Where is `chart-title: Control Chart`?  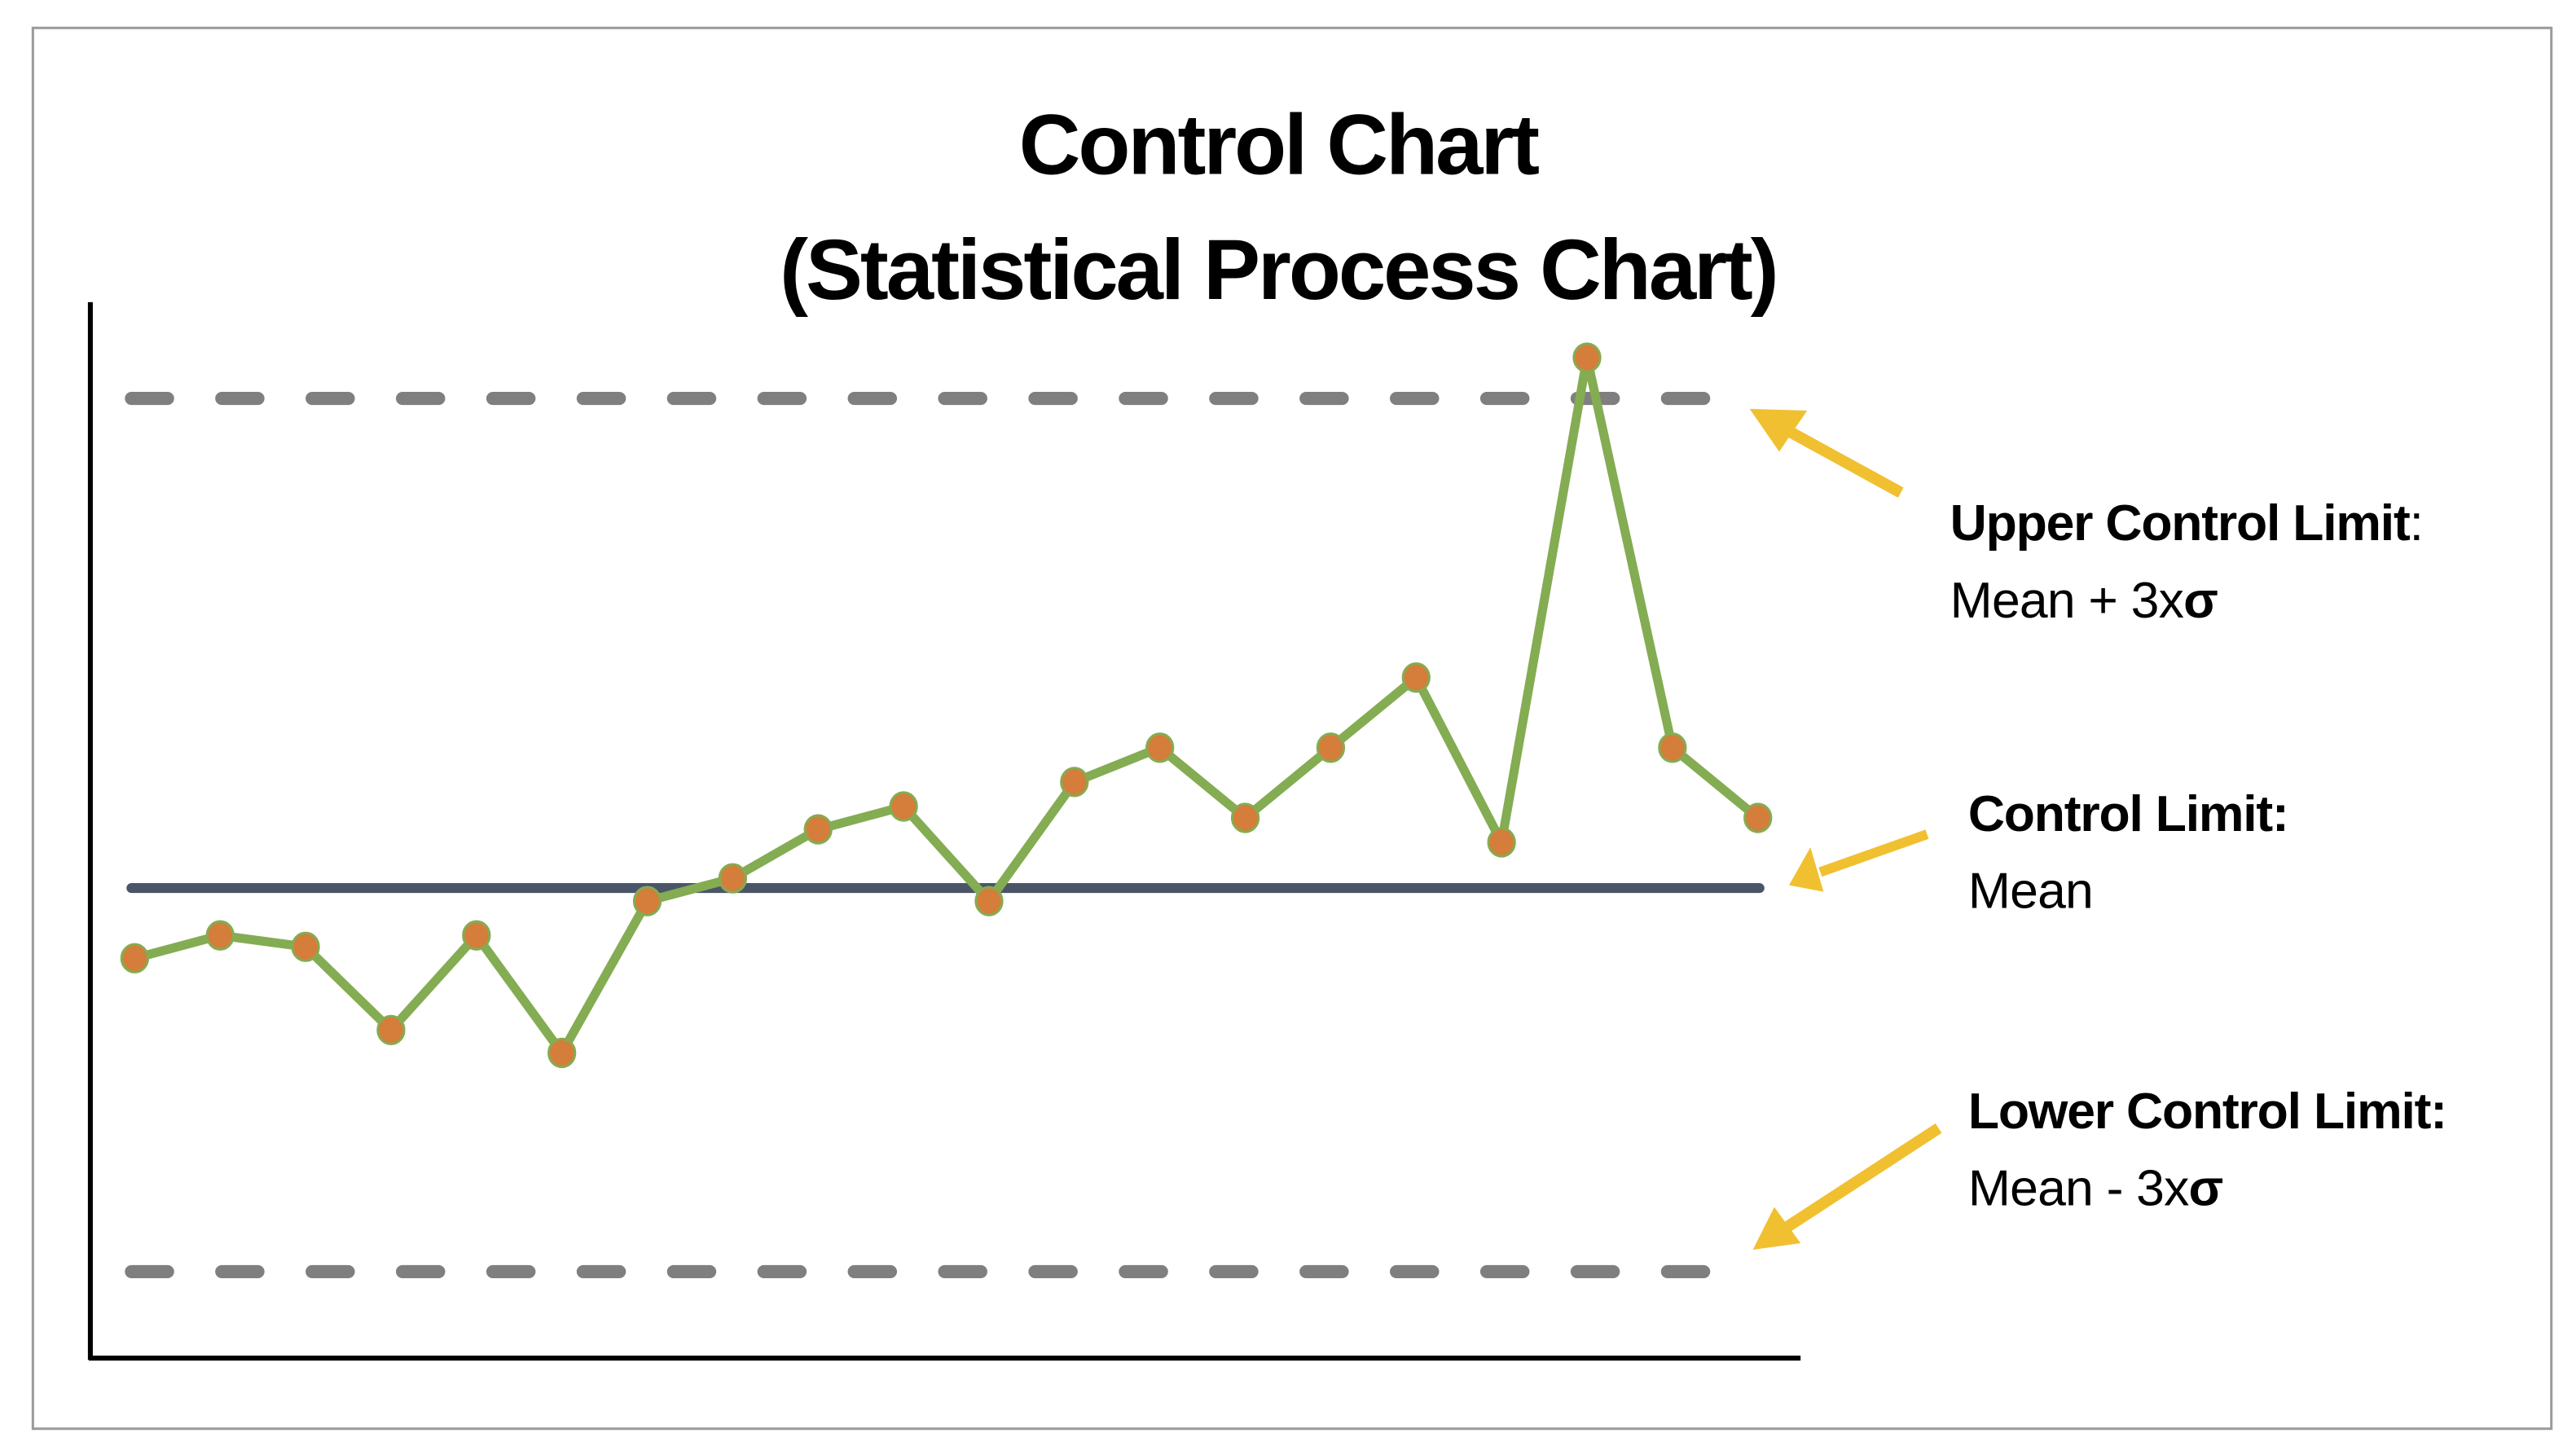 chart-title: Control Chart is located at coordinates (1279, 146).